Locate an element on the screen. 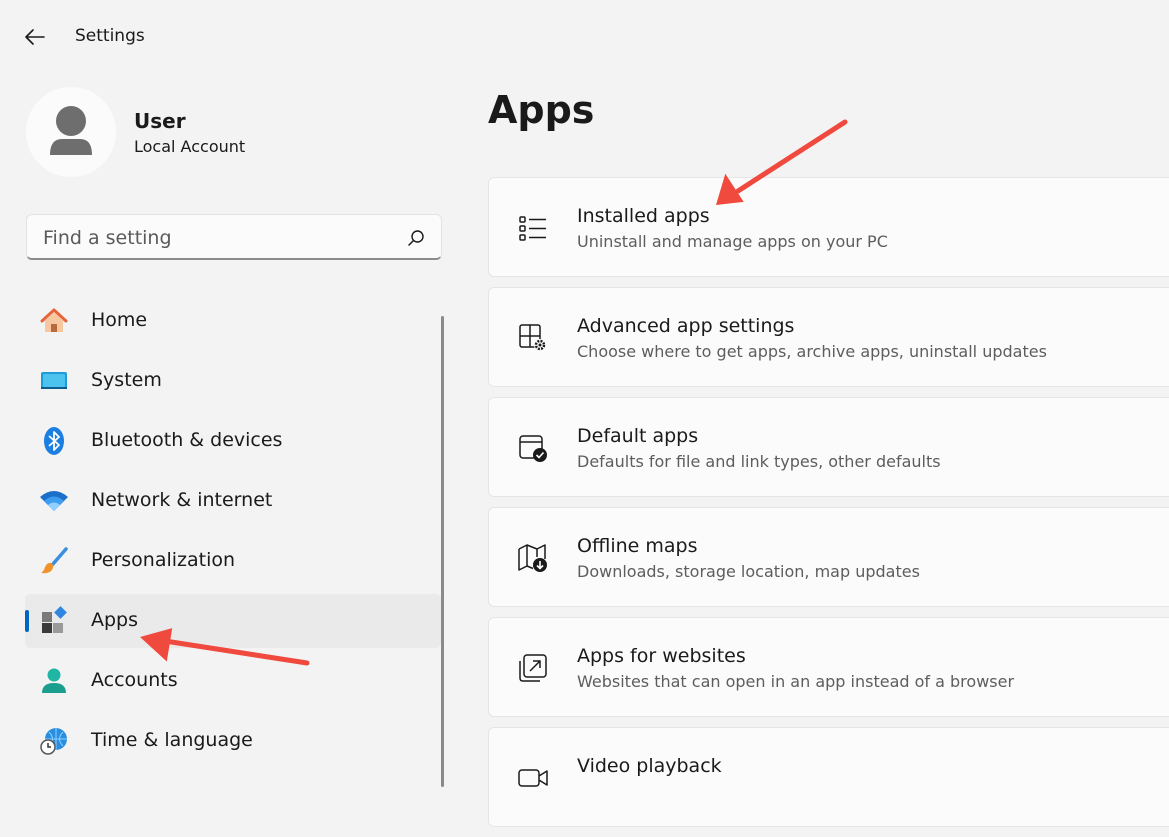  video-camera-icon is located at coordinates (533, 778).